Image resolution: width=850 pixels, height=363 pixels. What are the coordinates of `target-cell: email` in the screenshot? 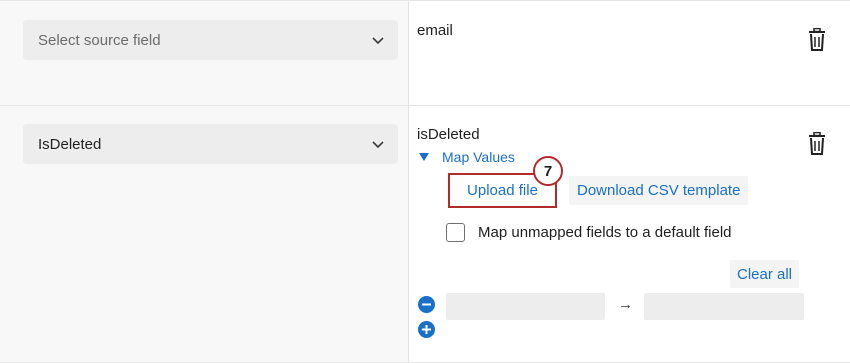 It's located at (629, 53).